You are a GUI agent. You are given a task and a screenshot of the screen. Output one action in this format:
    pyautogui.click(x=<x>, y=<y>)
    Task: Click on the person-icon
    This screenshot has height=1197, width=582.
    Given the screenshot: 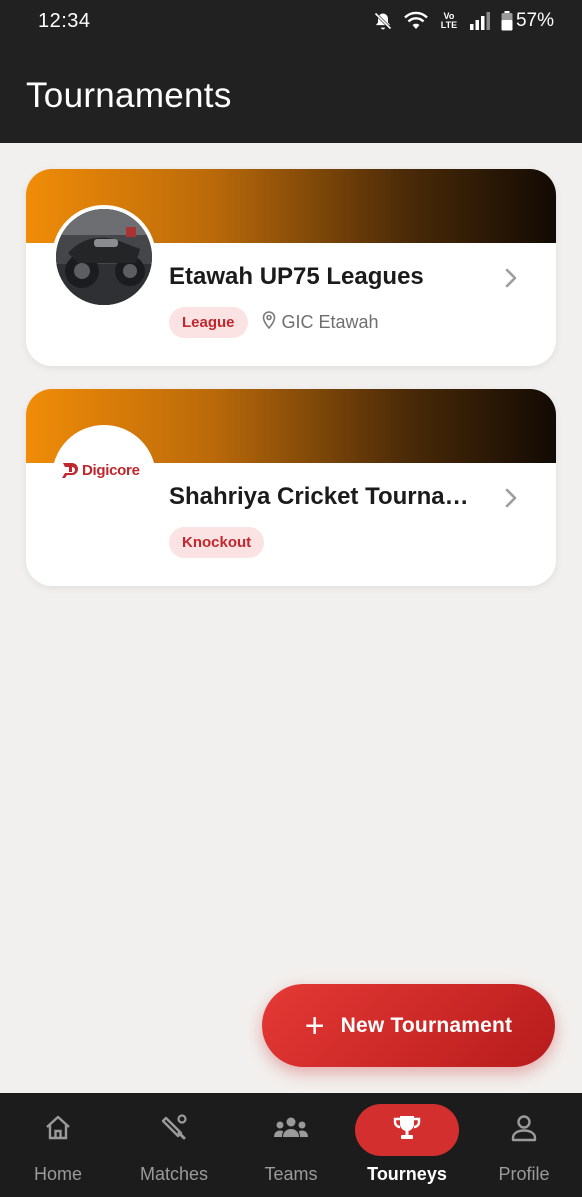 What is the action you would take?
    pyautogui.click(x=524, y=1130)
    